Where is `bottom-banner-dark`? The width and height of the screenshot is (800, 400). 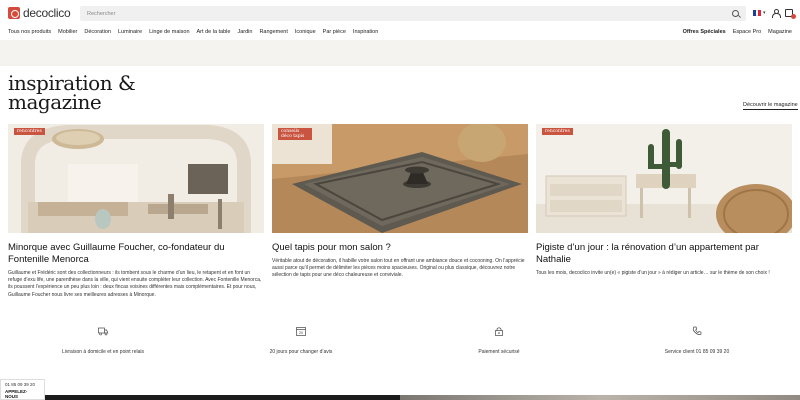 bottom-banner-dark is located at coordinates (222, 397).